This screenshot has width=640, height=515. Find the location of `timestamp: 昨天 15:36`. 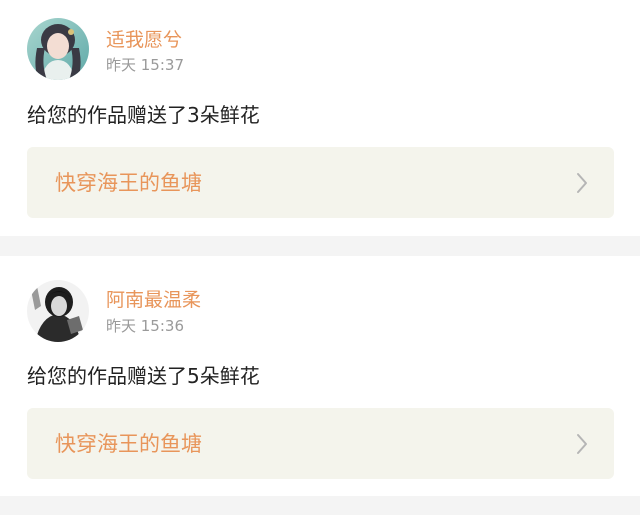

timestamp: 昨天 15:36 is located at coordinates (145, 326).